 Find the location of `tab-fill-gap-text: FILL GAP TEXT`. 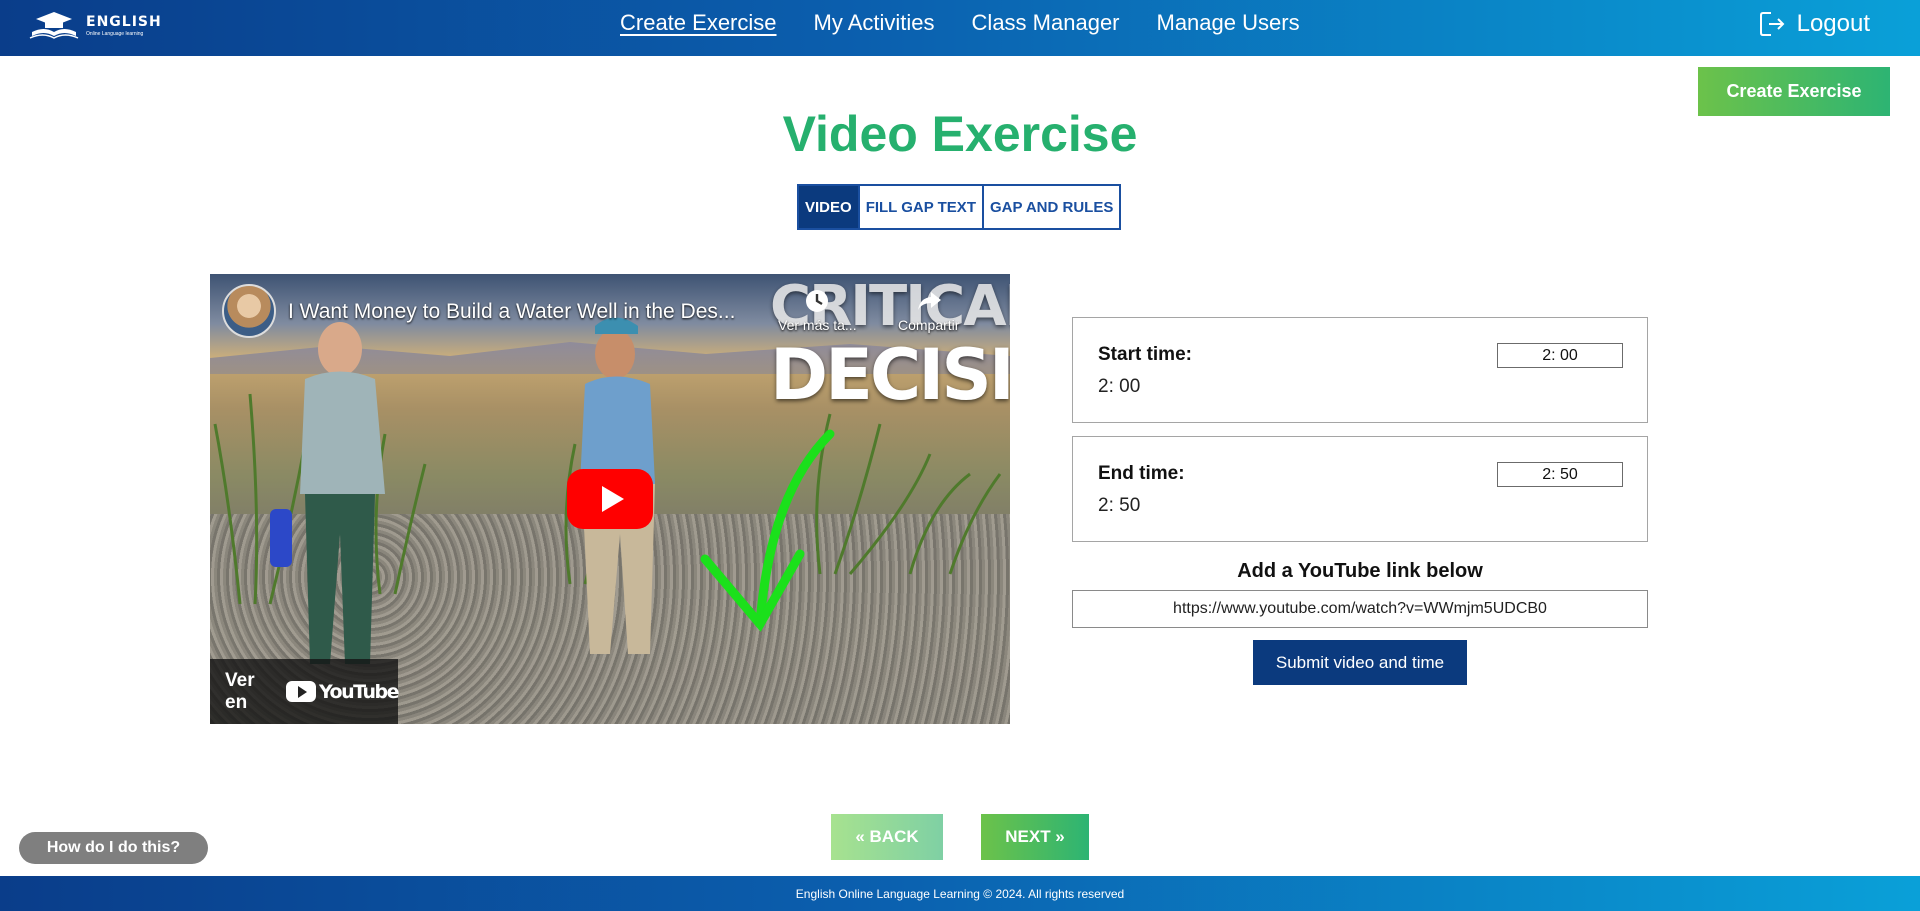

tab-fill-gap-text: FILL GAP TEXT is located at coordinates (921, 207).